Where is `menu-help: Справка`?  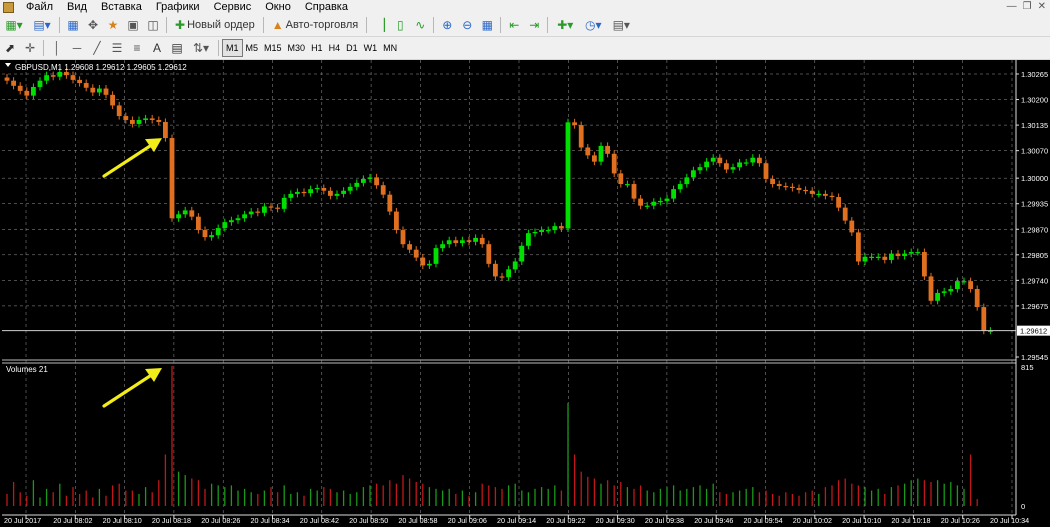
menu-help: Справка is located at coordinates (326, 7).